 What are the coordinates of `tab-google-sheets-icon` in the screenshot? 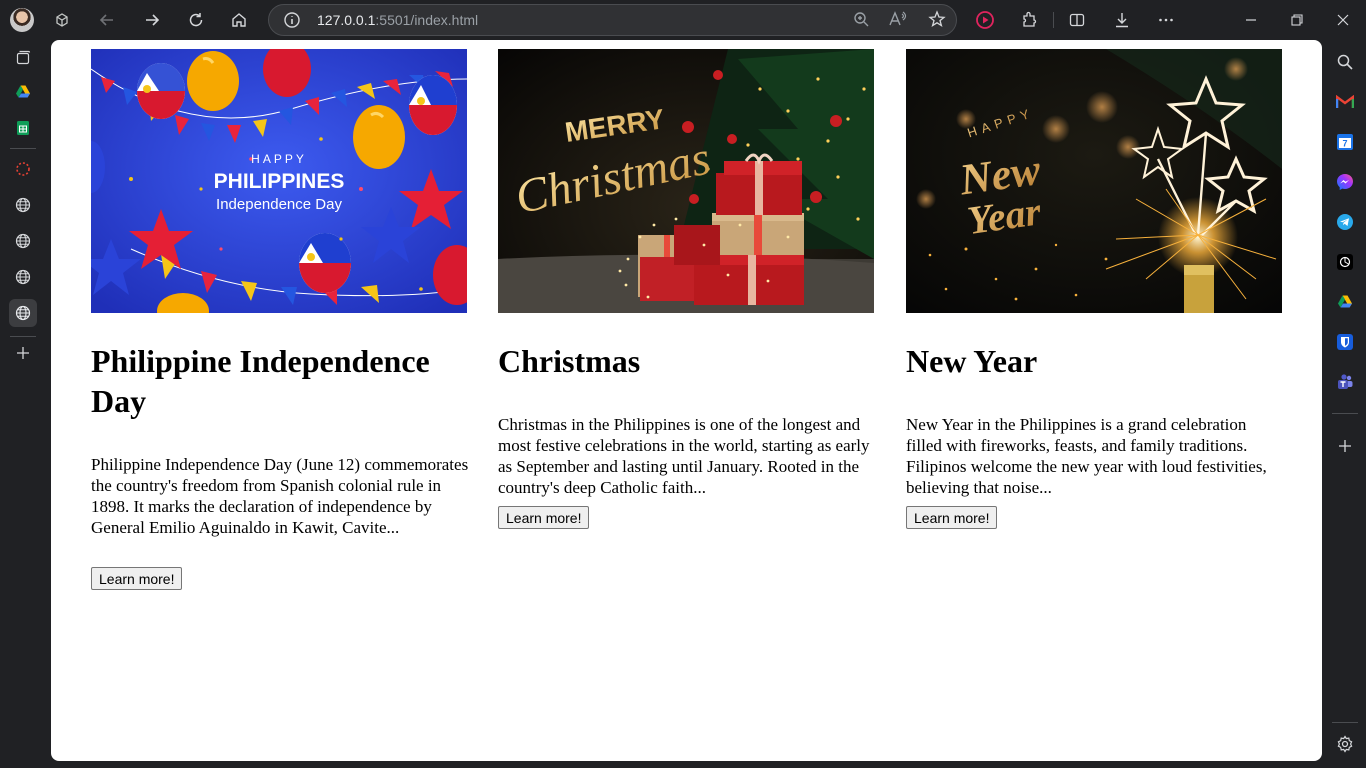 It's located at (23, 128).